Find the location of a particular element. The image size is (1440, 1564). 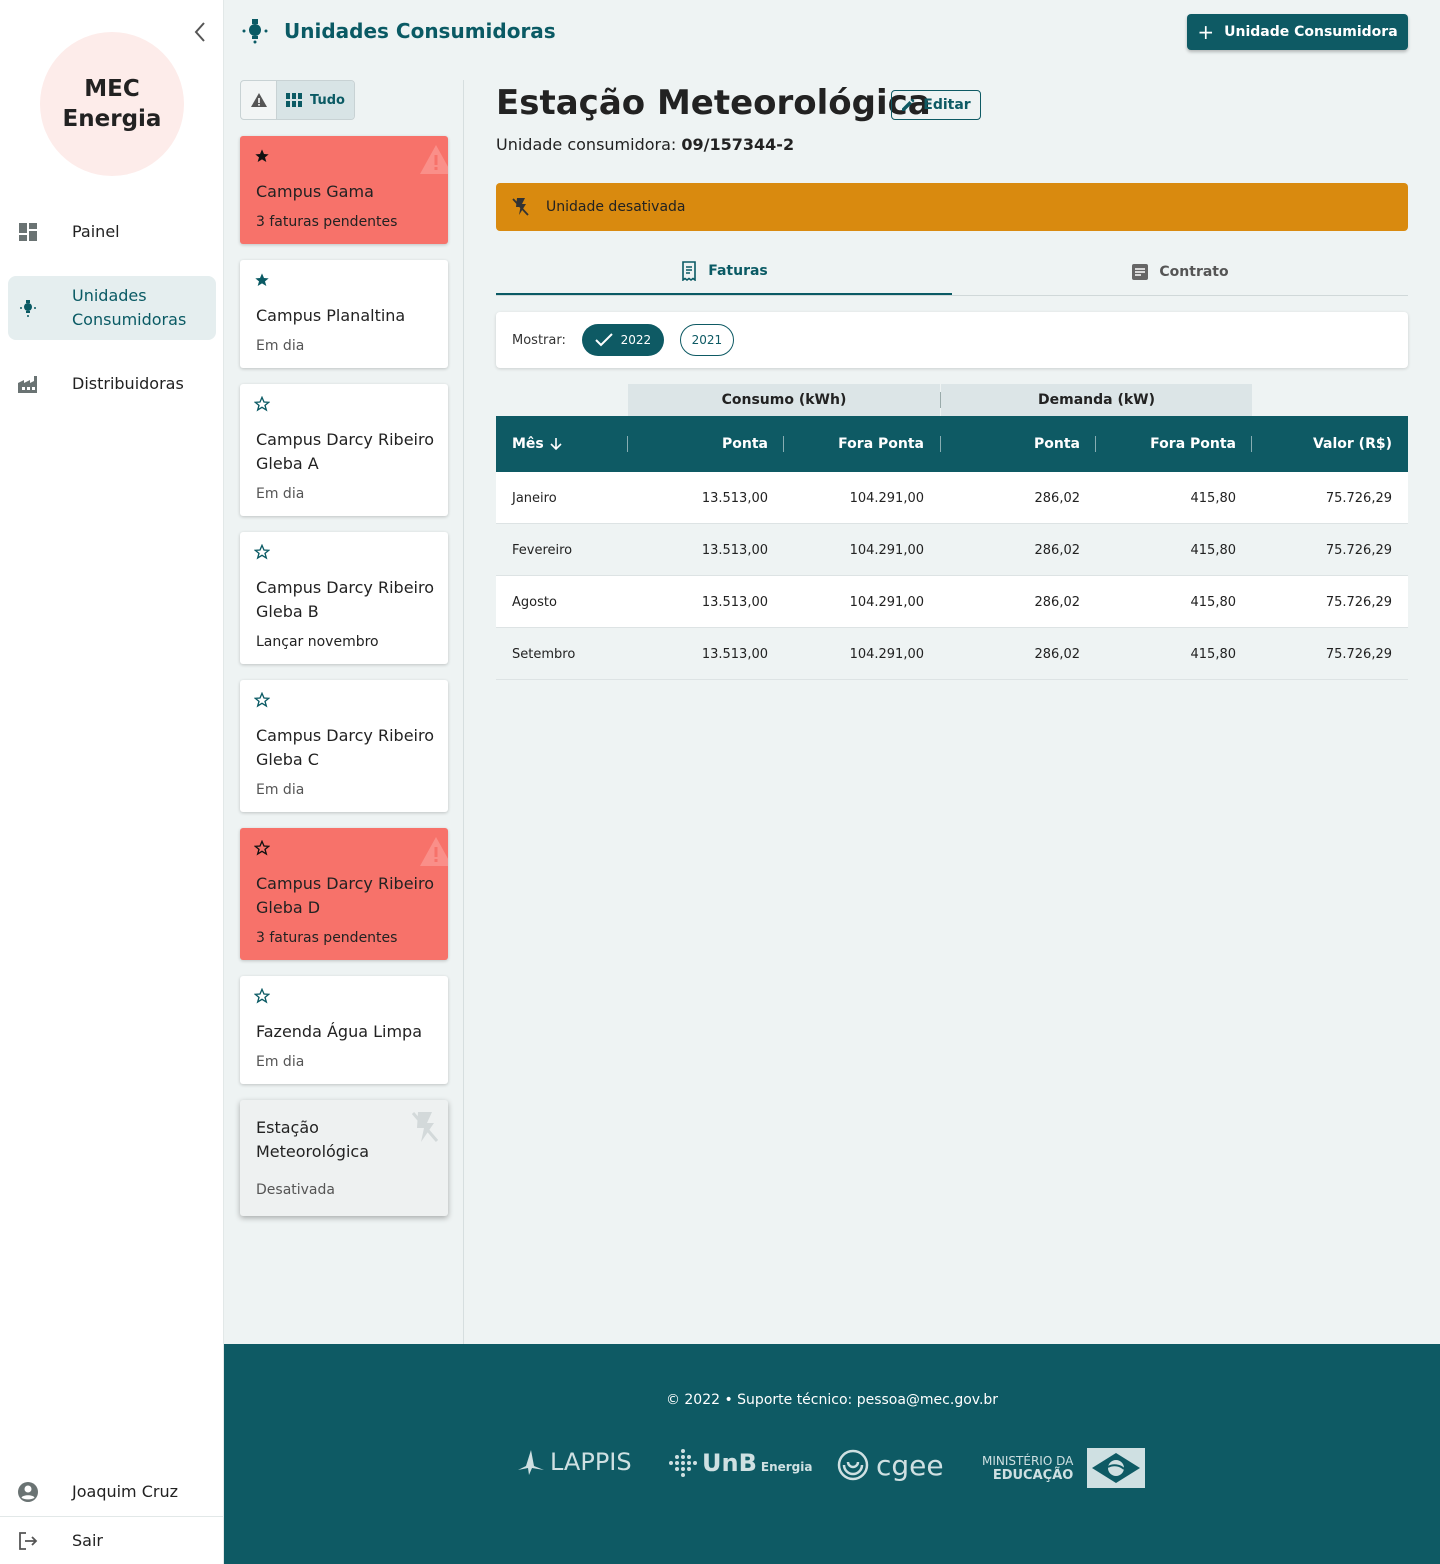

document-icon is located at coordinates (1140, 271).